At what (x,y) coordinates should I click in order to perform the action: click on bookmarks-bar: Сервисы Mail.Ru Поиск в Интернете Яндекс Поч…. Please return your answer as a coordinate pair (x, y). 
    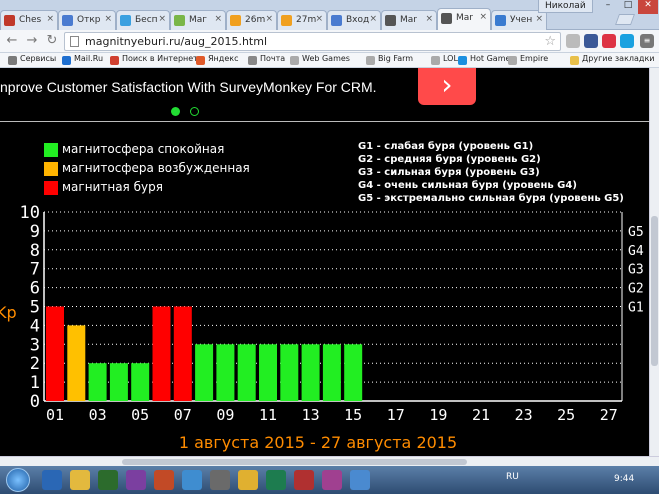
    Looking at the image, I should click on (329, 60).